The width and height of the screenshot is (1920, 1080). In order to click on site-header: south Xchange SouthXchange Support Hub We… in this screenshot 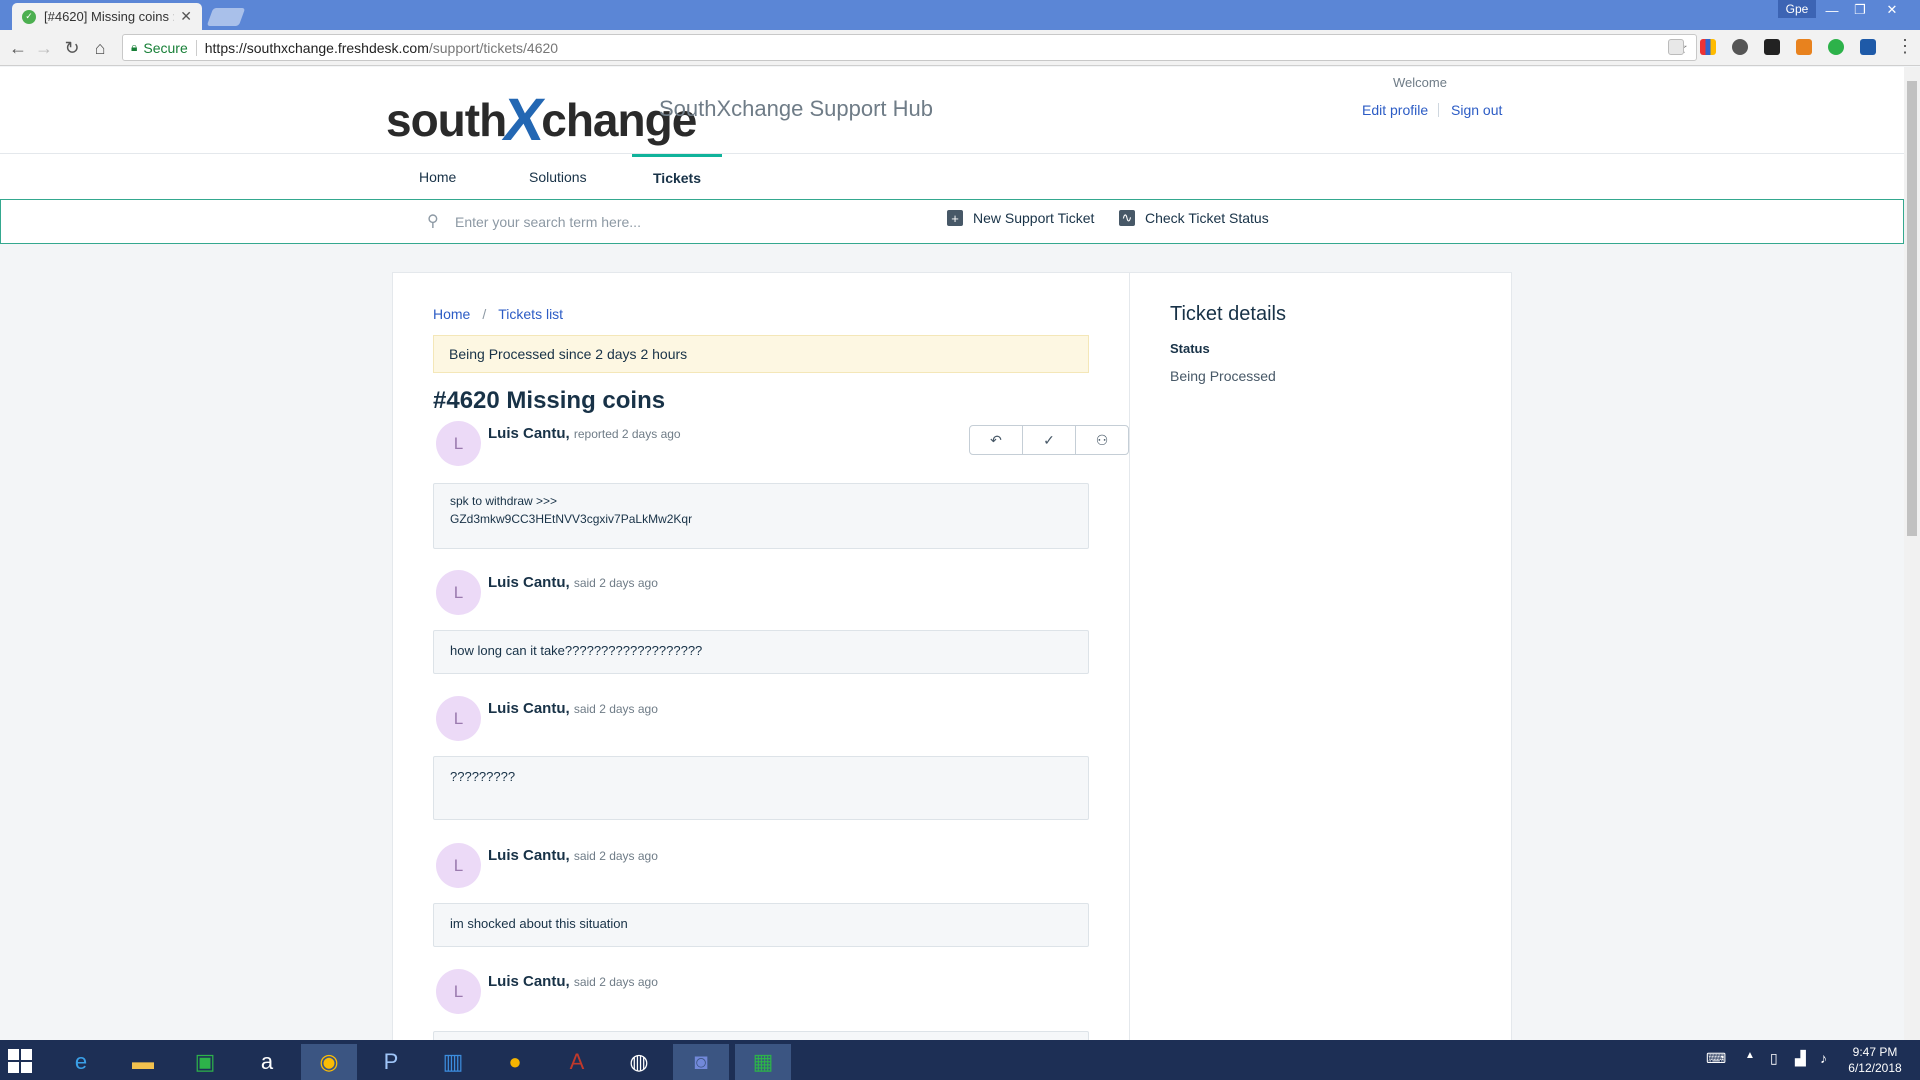, I will do `click(952, 110)`.